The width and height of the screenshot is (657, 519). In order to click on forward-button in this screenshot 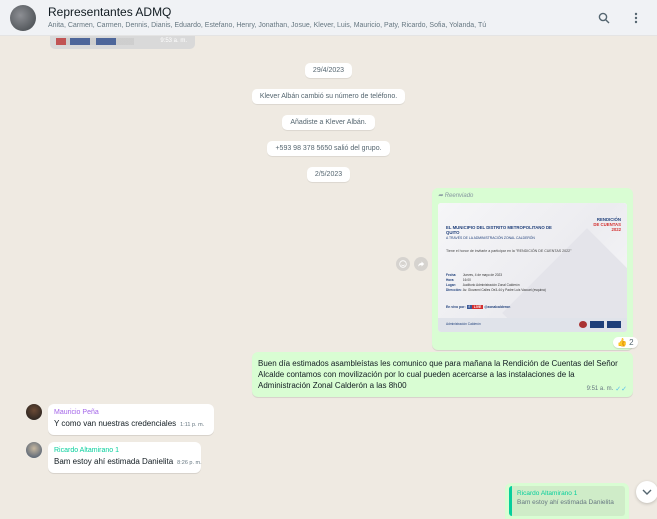, I will do `click(421, 264)`.